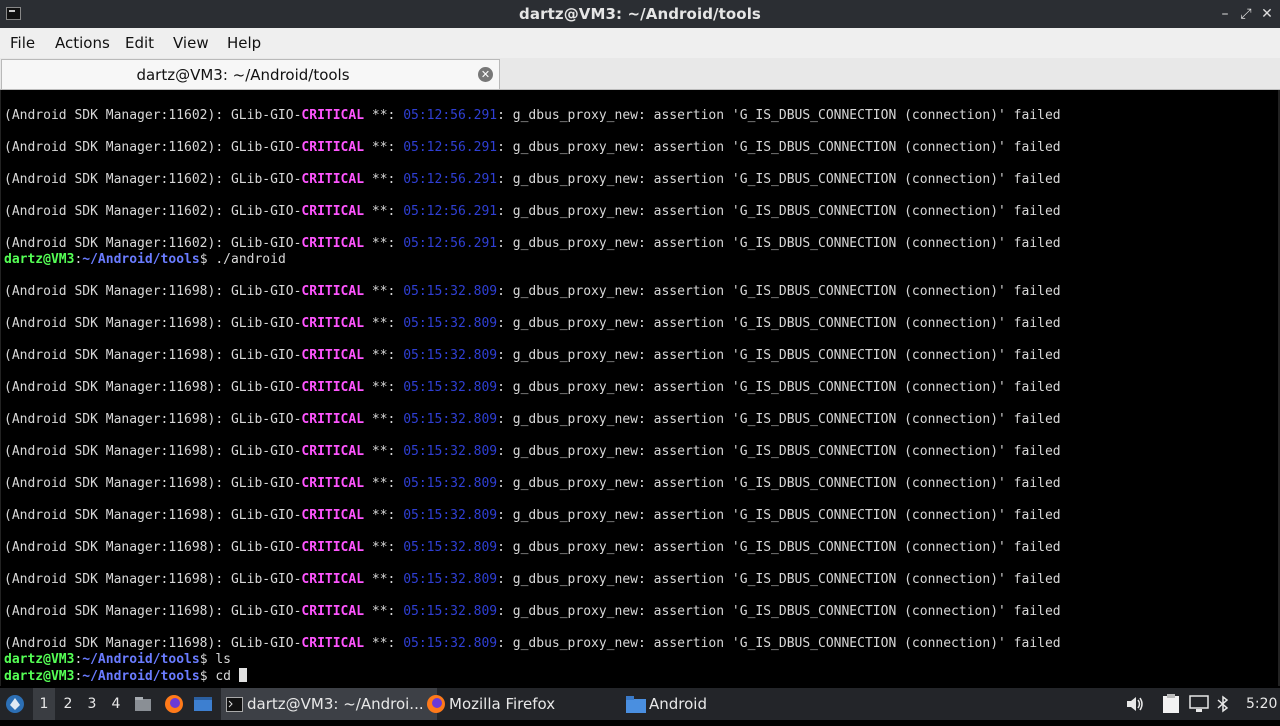 This screenshot has height=726, width=1280. What do you see at coordinates (1225, 14) in the screenshot?
I see `minimize-button: –` at bounding box center [1225, 14].